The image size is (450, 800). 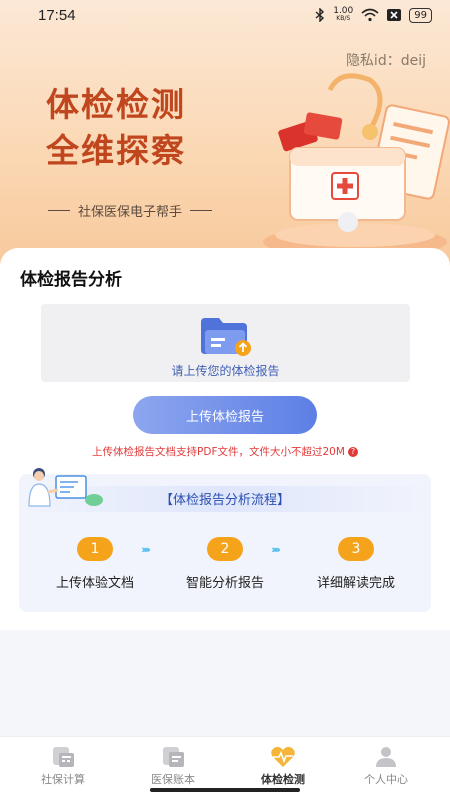 I want to click on status-bar: 17:54 1.00 KB/S 99, so click(x=225, y=15).